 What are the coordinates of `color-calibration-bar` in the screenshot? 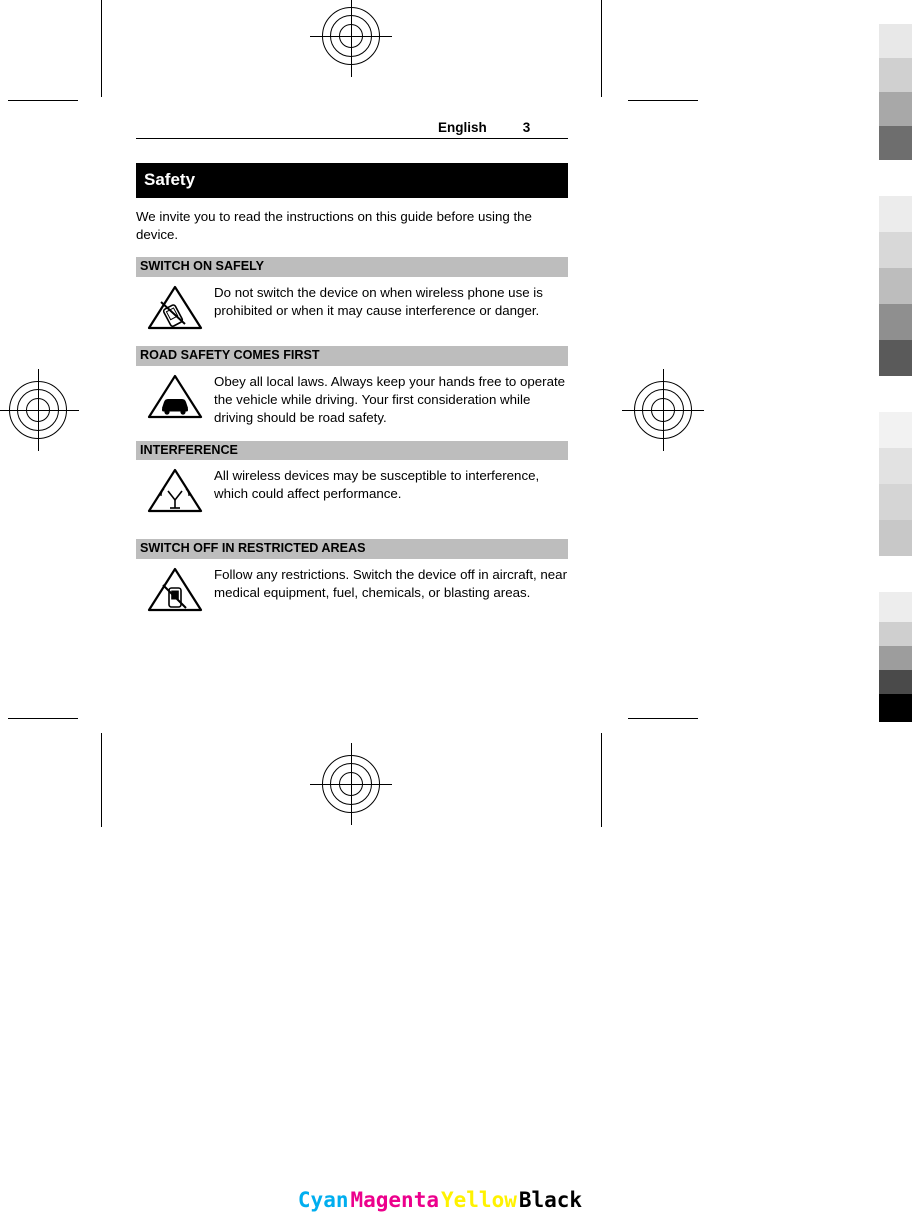 It's located at (895, 381).